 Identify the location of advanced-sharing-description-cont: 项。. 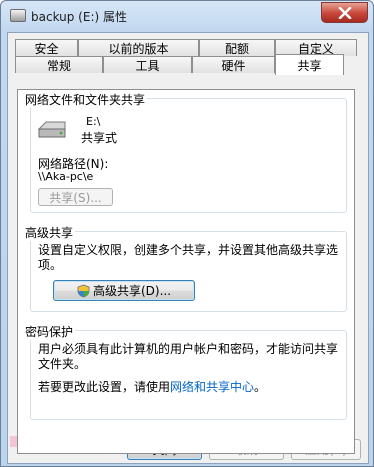
(50, 265).